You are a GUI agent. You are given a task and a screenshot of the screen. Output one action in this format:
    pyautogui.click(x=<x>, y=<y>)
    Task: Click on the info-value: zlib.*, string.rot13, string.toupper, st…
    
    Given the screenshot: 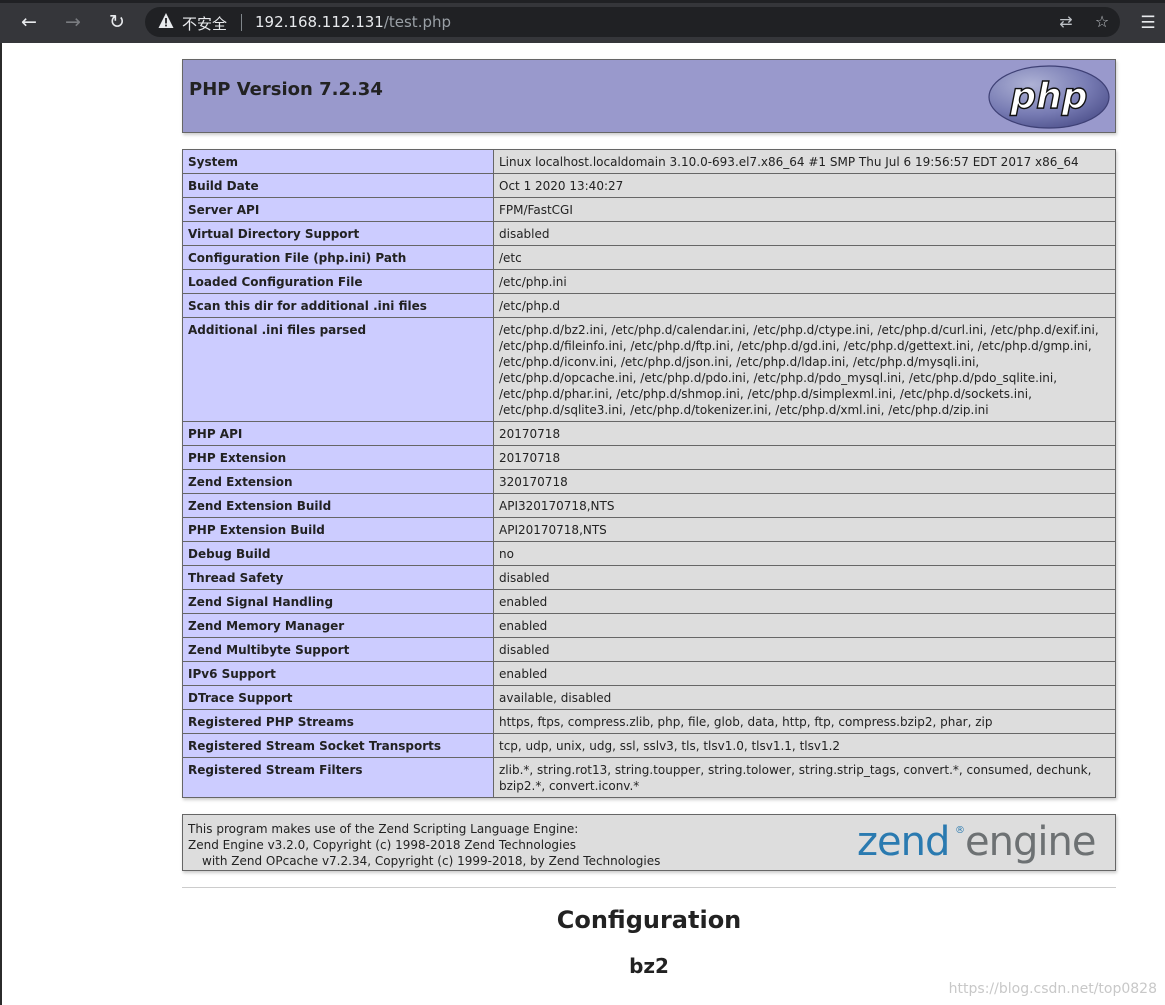 What is the action you would take?
    pyautogui.click(x=804, y=777)
    